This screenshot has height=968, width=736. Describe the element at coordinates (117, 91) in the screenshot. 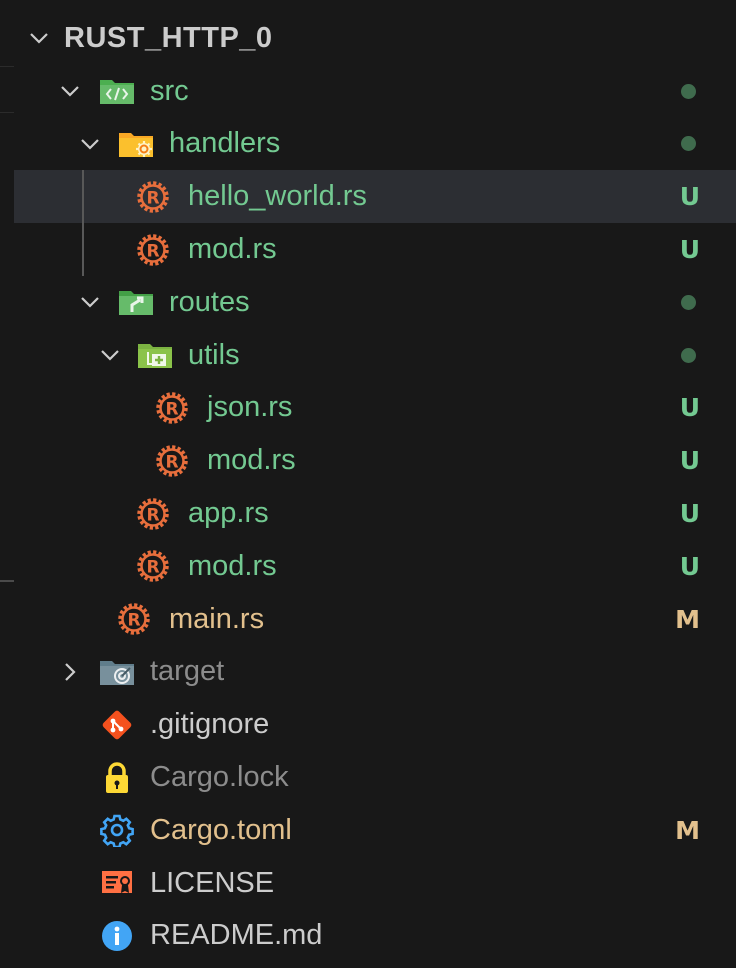

I see `src-folder-icon` at that location.